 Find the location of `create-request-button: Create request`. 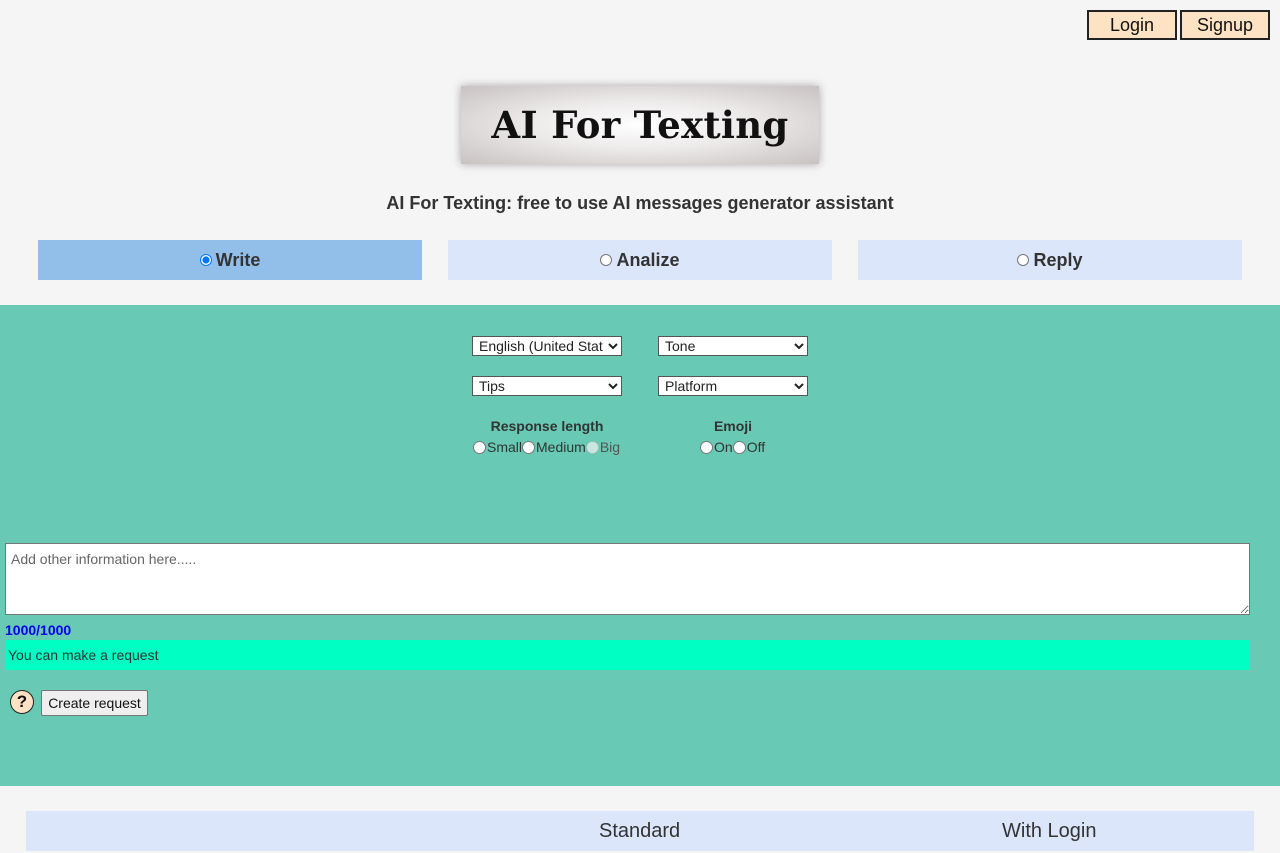

create-request-button: Create request is located at coordinates (94, 703).